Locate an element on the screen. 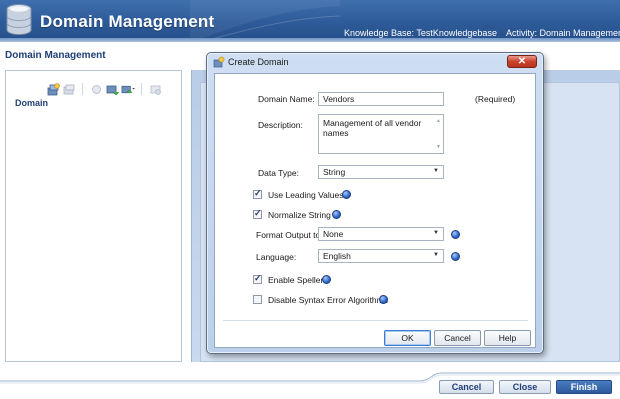  create-domain-icon is located at coordinates (53, 89).